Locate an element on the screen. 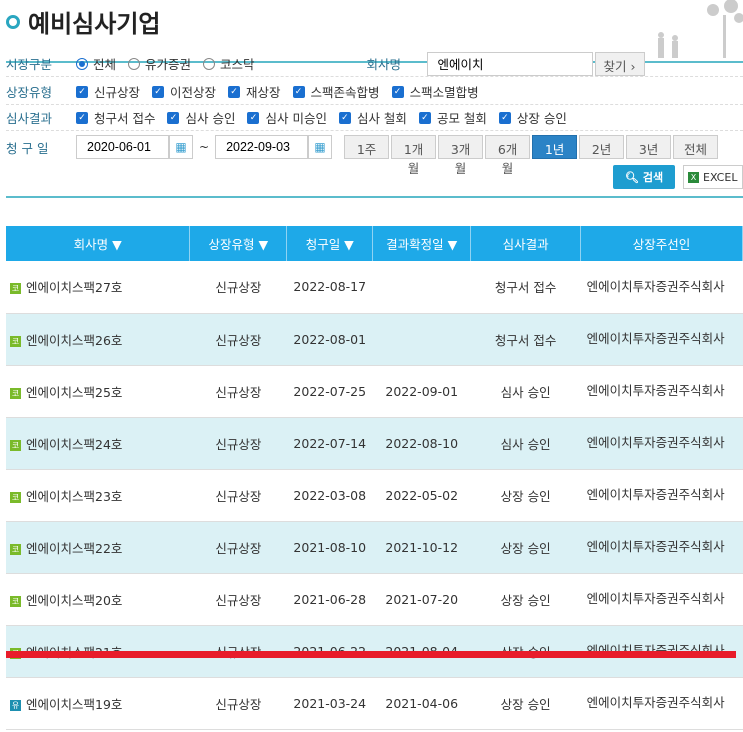  period-button: 3년 is located at coordinates (649, 147).